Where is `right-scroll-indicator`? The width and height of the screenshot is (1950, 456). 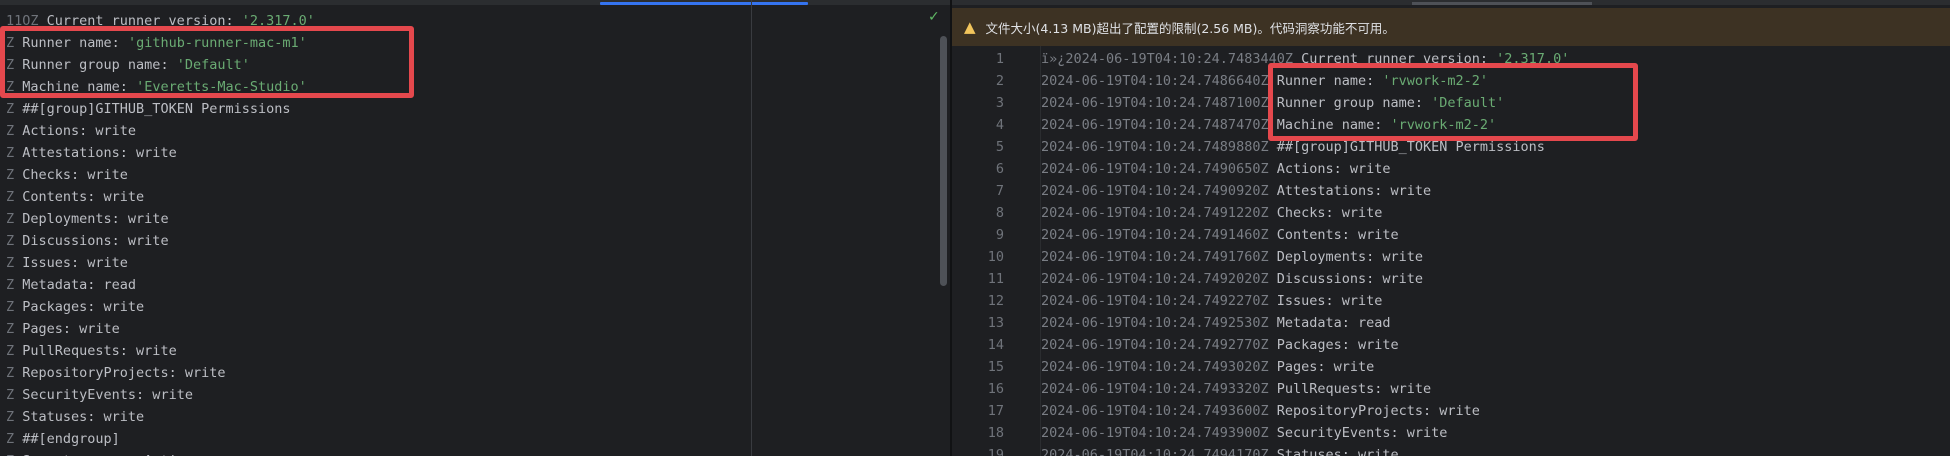 right-scroll-indicator is located at coordinates (1502, 3).